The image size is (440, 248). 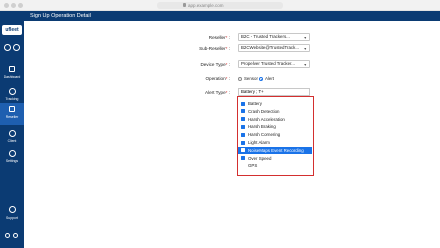 What do you see at coordinates (12, 215) in the screenshot?
I see `sidebar-item-support: Support` at bounding box center [12, 215].